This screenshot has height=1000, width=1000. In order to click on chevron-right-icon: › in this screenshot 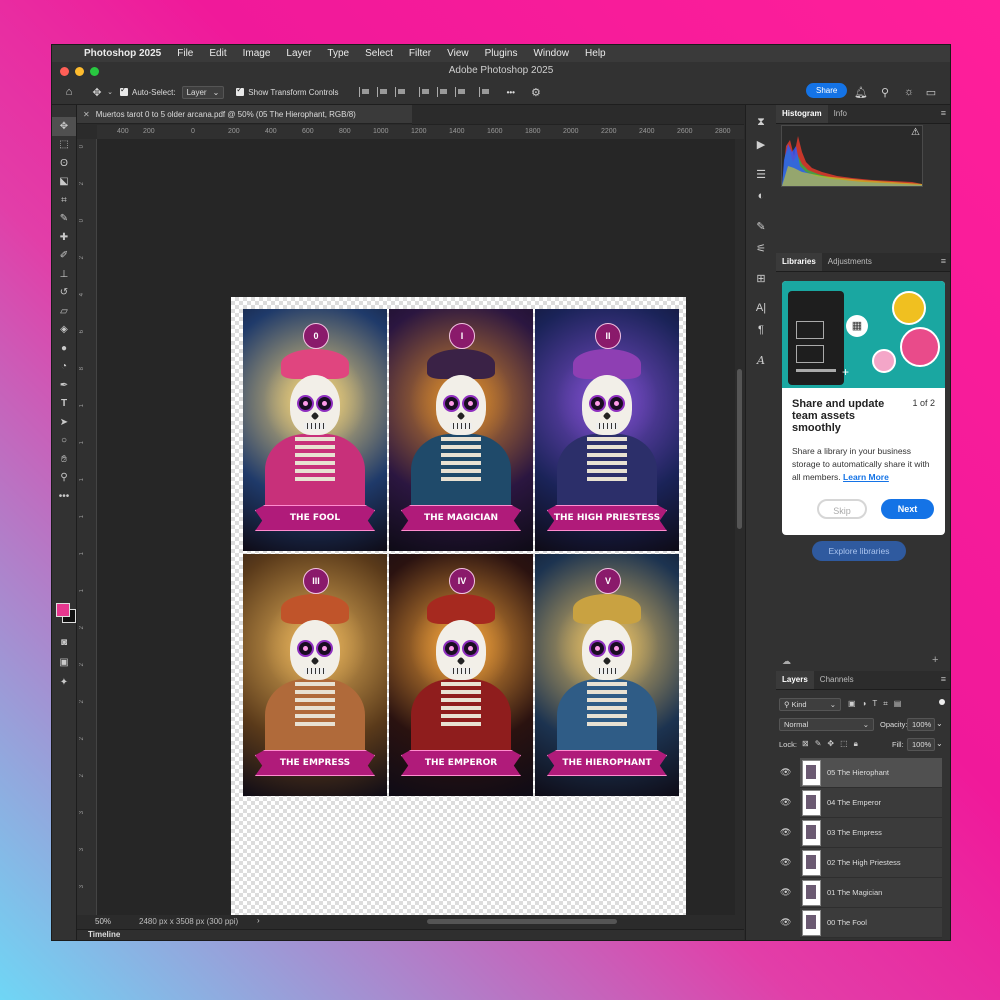, I will do `click(258, 920)`.